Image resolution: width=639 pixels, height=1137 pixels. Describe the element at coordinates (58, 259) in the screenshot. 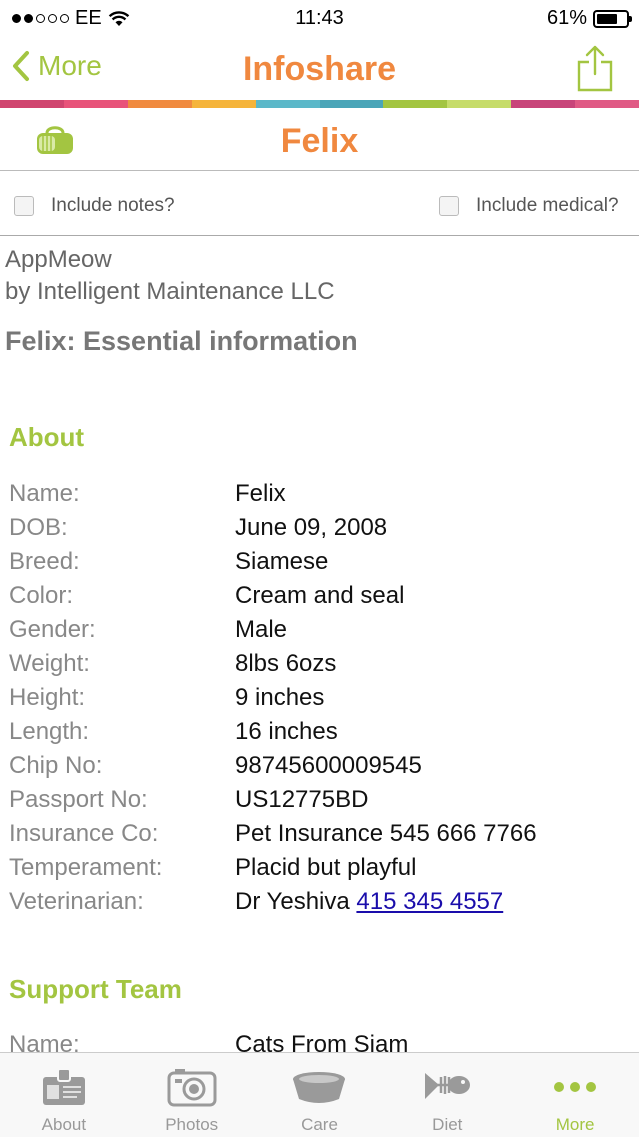

I see `app-name: AppMeow` at that location.